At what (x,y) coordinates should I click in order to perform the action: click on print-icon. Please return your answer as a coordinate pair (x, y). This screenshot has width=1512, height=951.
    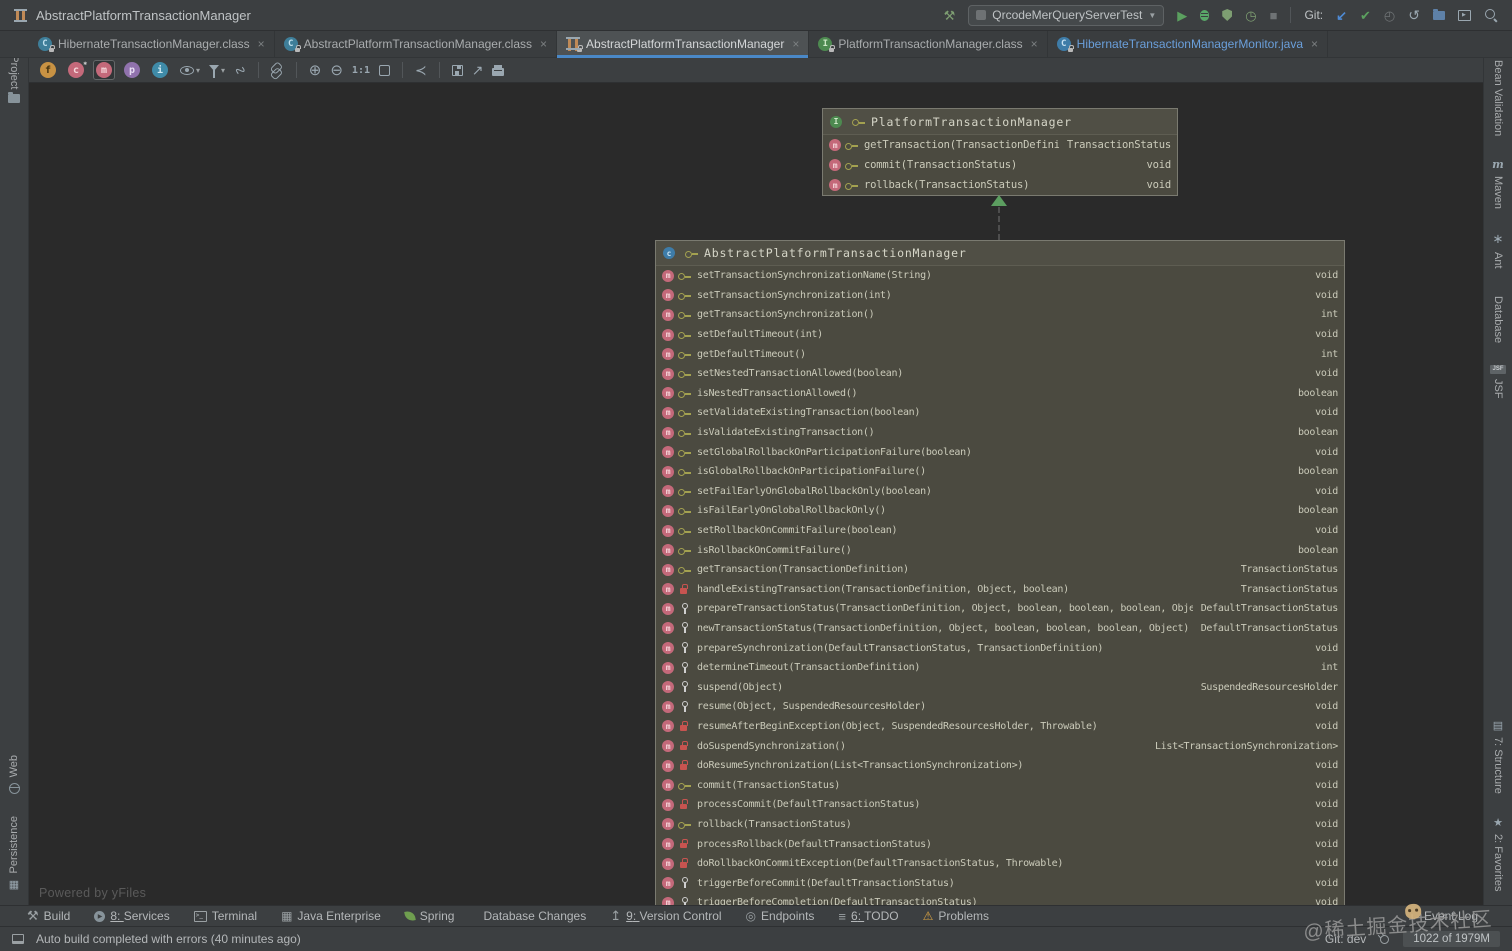
    Looking at the image, I should click on (498, 70).